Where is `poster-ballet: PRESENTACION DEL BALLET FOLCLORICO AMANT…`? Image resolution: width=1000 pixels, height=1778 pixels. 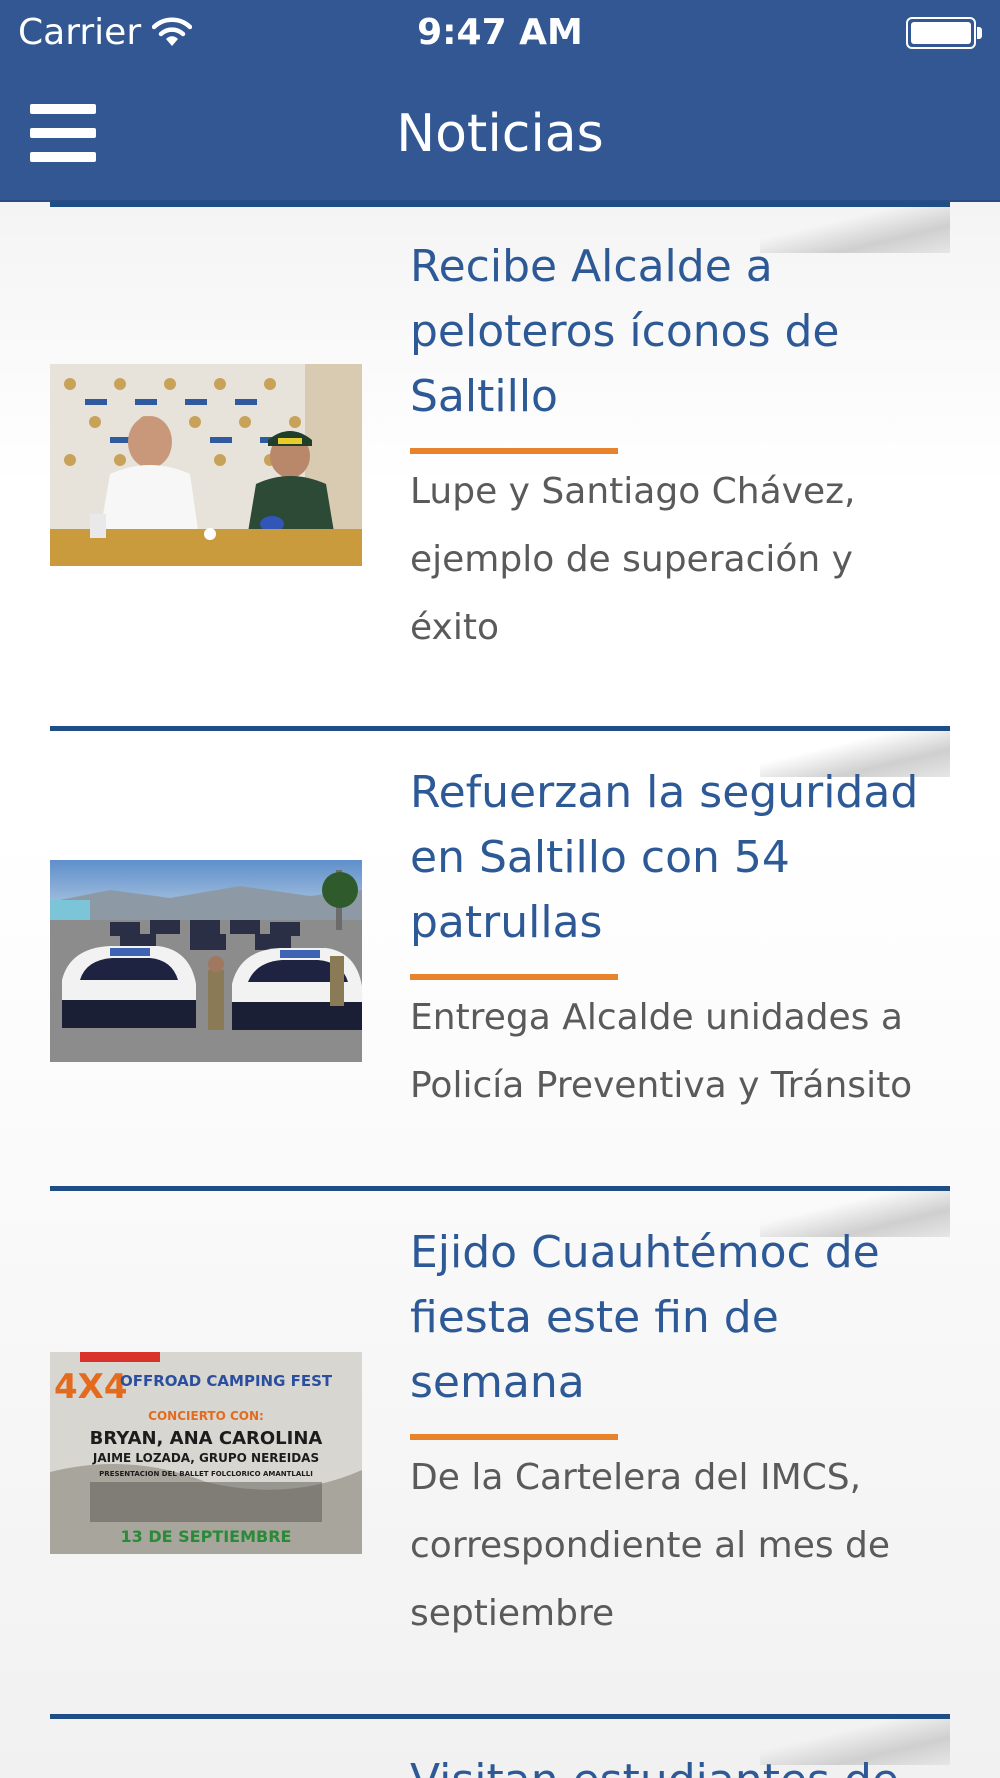 poster-ballet: PRESENTACION DEL BALLET FOLCLORICO AMANT… is located at coordinates (206, 1474).